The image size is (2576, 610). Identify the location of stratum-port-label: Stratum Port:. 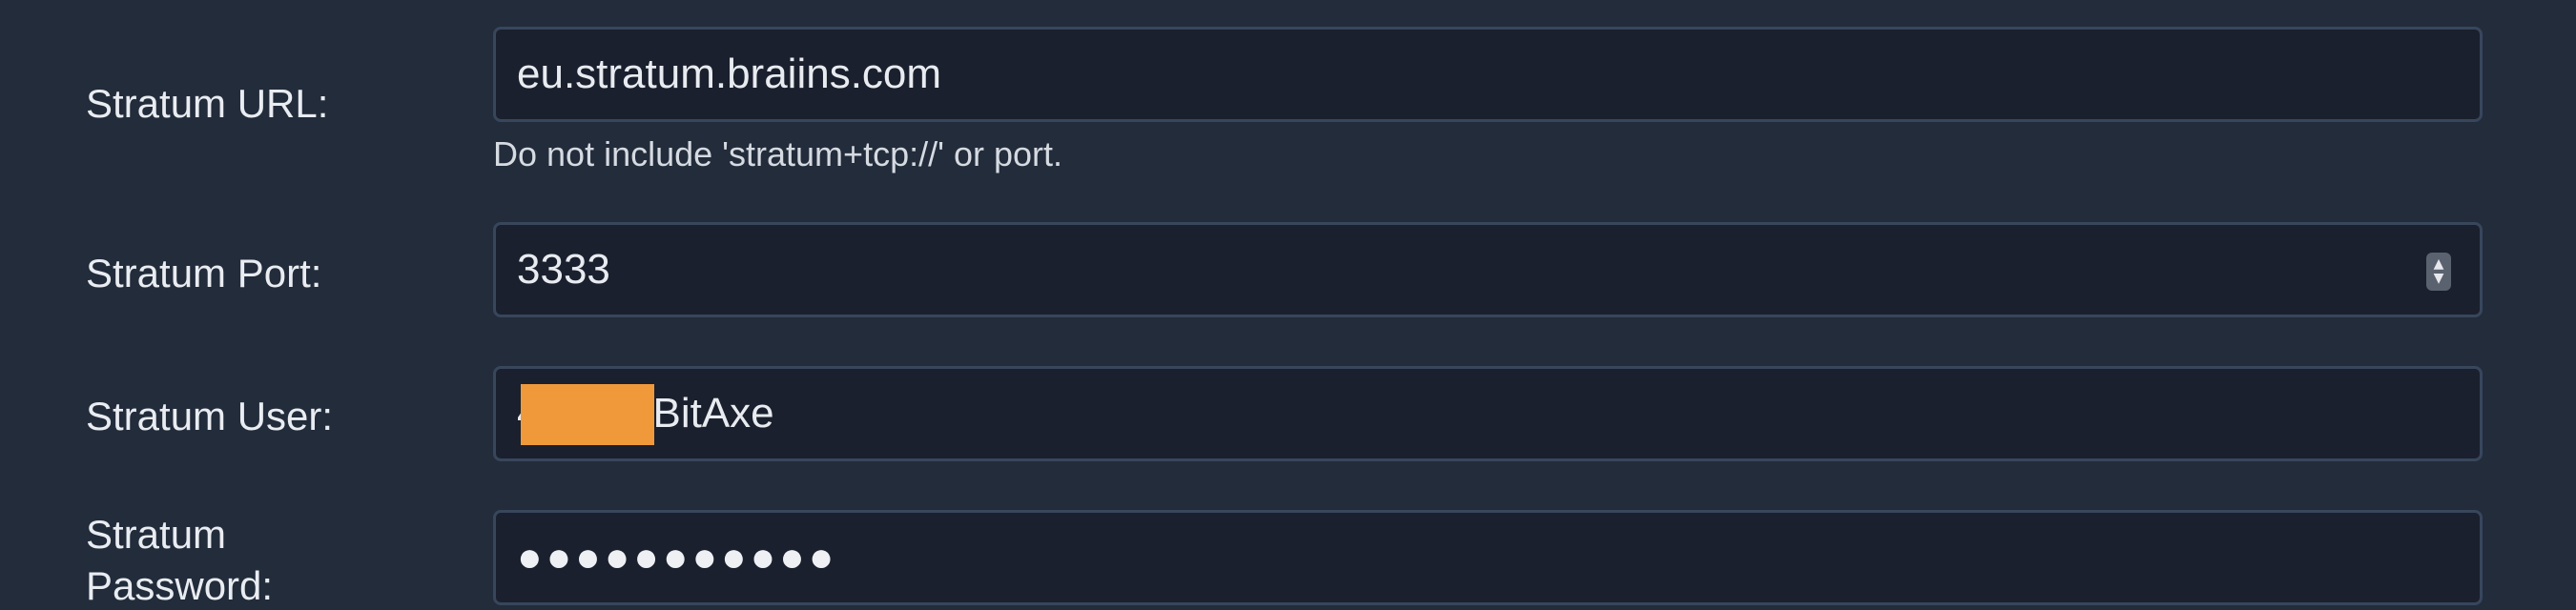
(204, 273).